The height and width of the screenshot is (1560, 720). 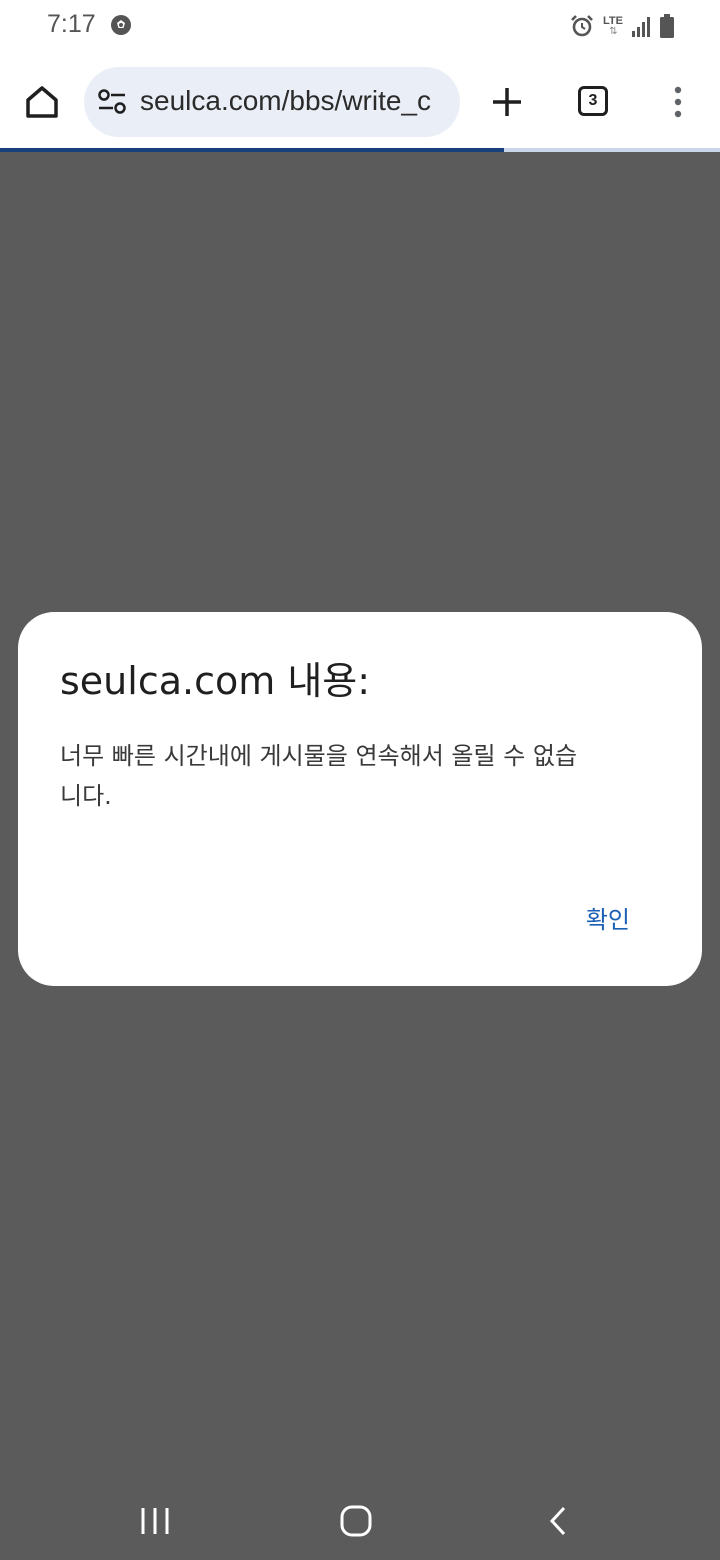 What do you see at coordinates (613, 20) in the screenshot?
I see `network-label: LTE` at bounding box center [613, 20].